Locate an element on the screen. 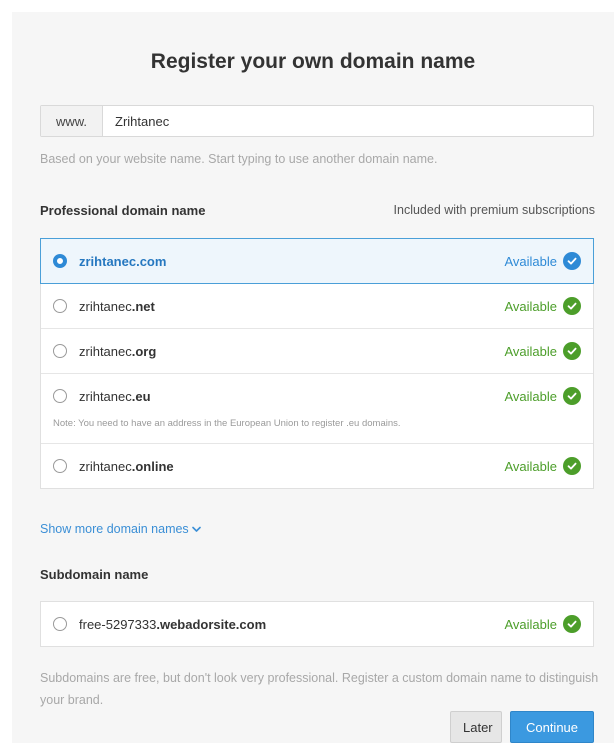  domain-option-com: zrihtanec.com Available is located at coordinates (317, 261).